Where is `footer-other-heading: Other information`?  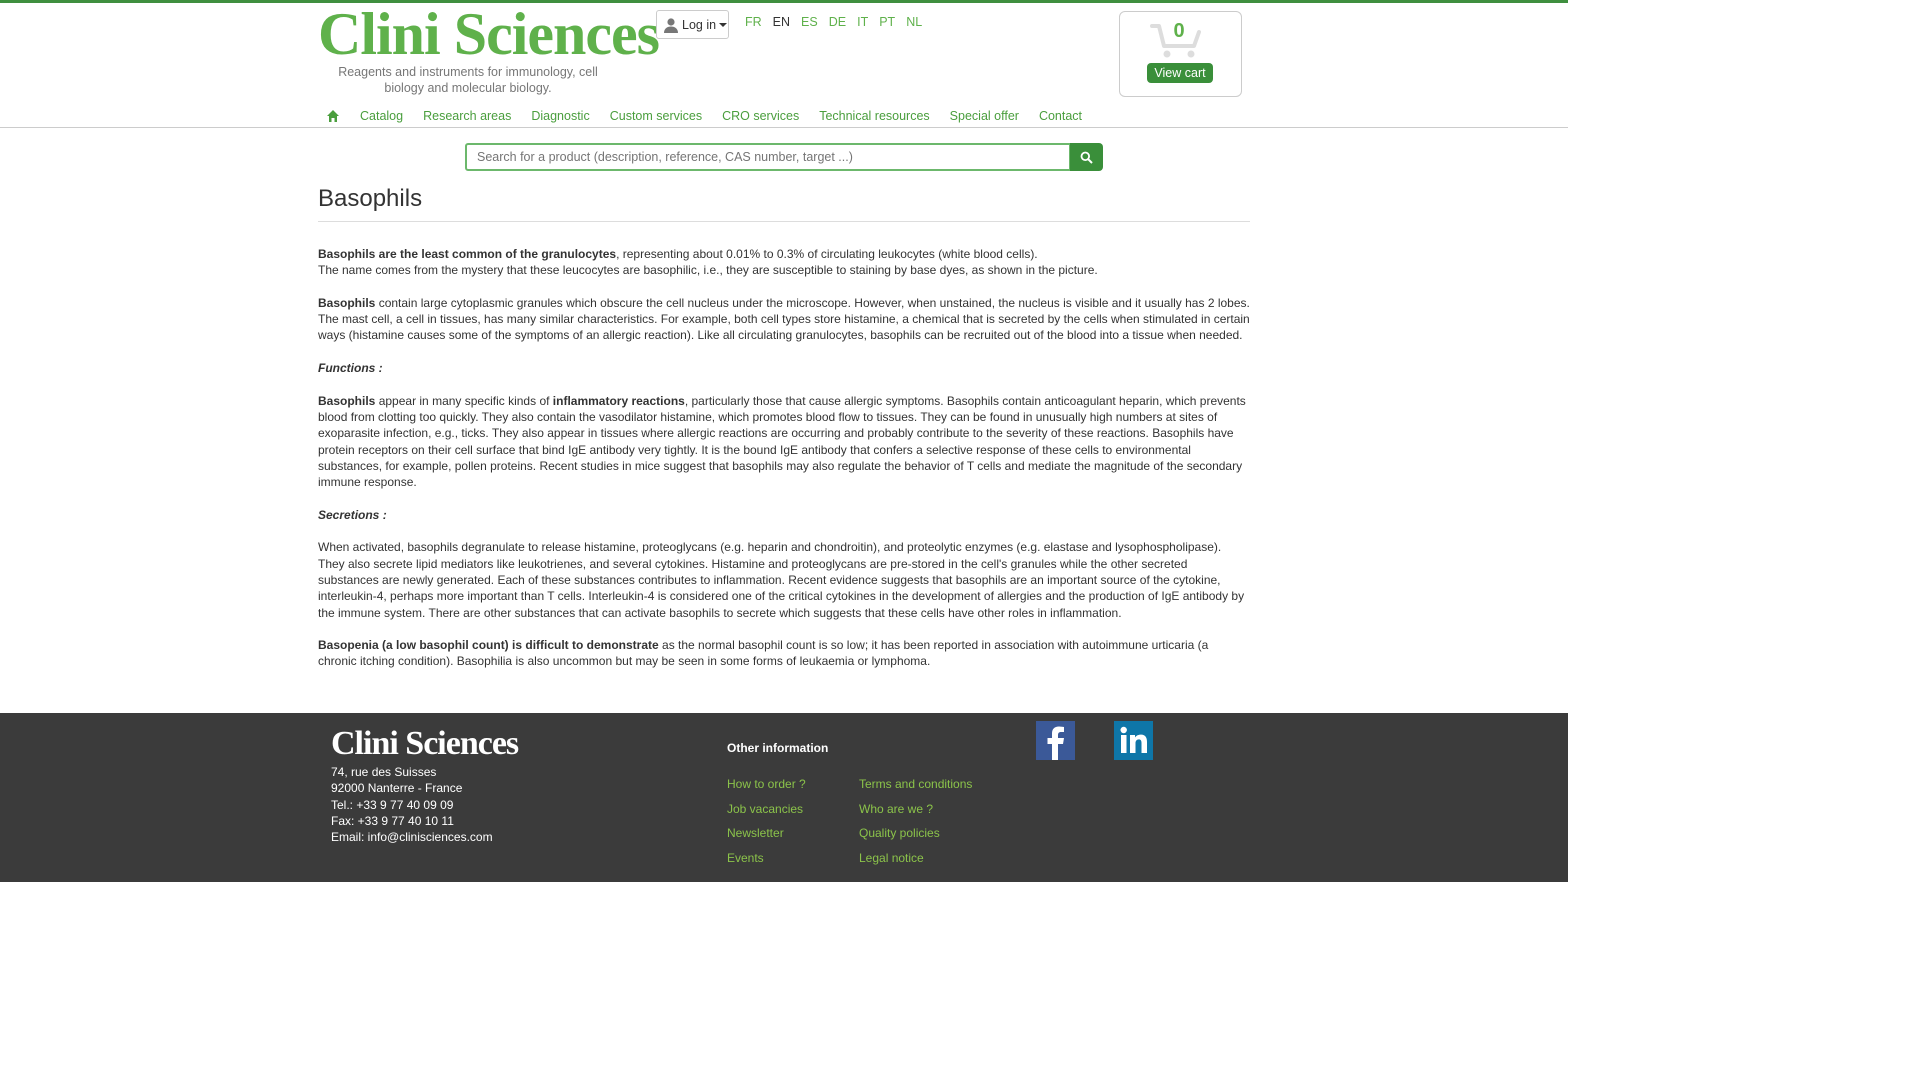
footer-other-heading: Other information is located at coordinates (778, 748).